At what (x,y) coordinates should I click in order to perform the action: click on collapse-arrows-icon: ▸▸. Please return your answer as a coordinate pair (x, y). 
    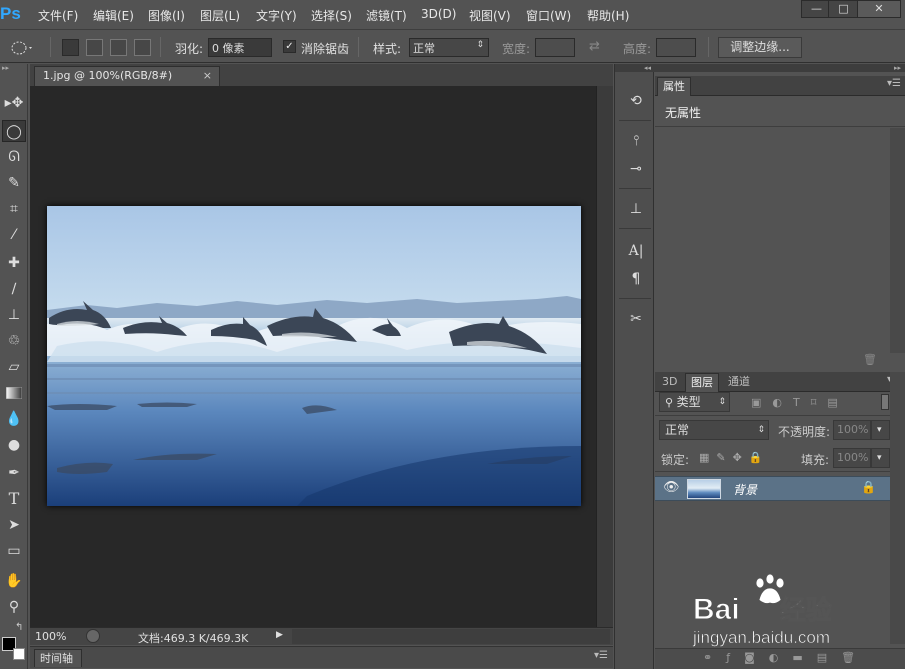
    Looking at the image, I should click on (14, 68).